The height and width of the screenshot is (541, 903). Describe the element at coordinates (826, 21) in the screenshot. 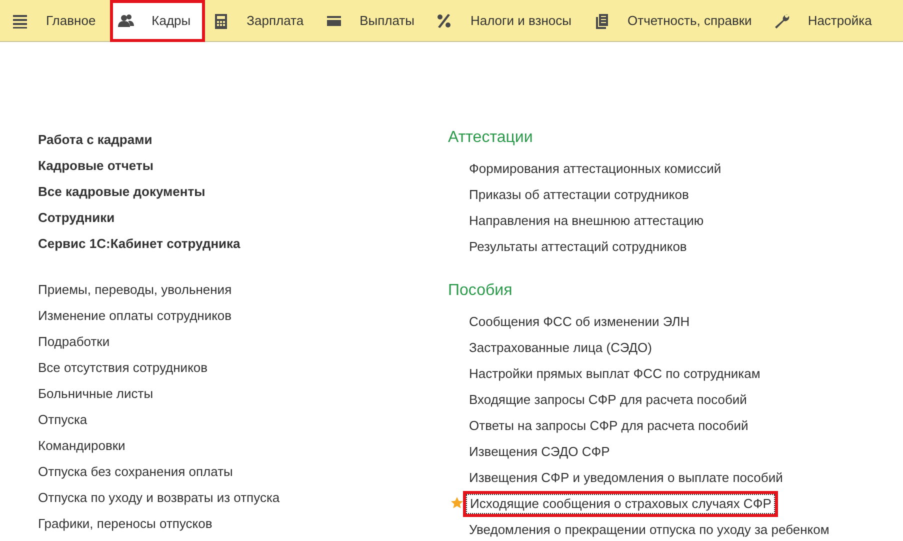

I see `section-tab: Настройка` at that location.